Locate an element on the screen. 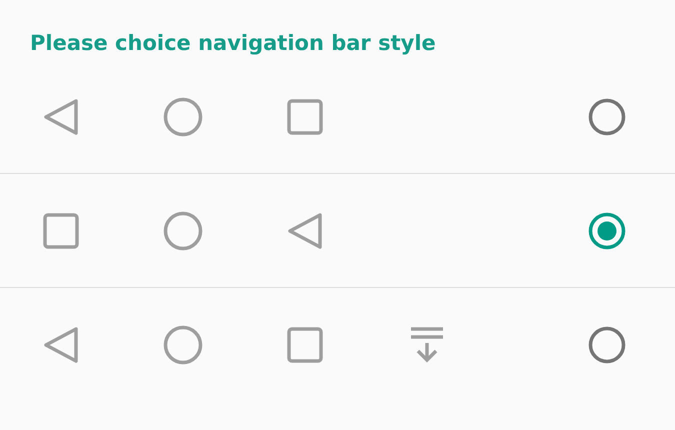 The image size is (675, 430). dialog-title: Please choice navigation bar style is located at coordinates (233, 43).